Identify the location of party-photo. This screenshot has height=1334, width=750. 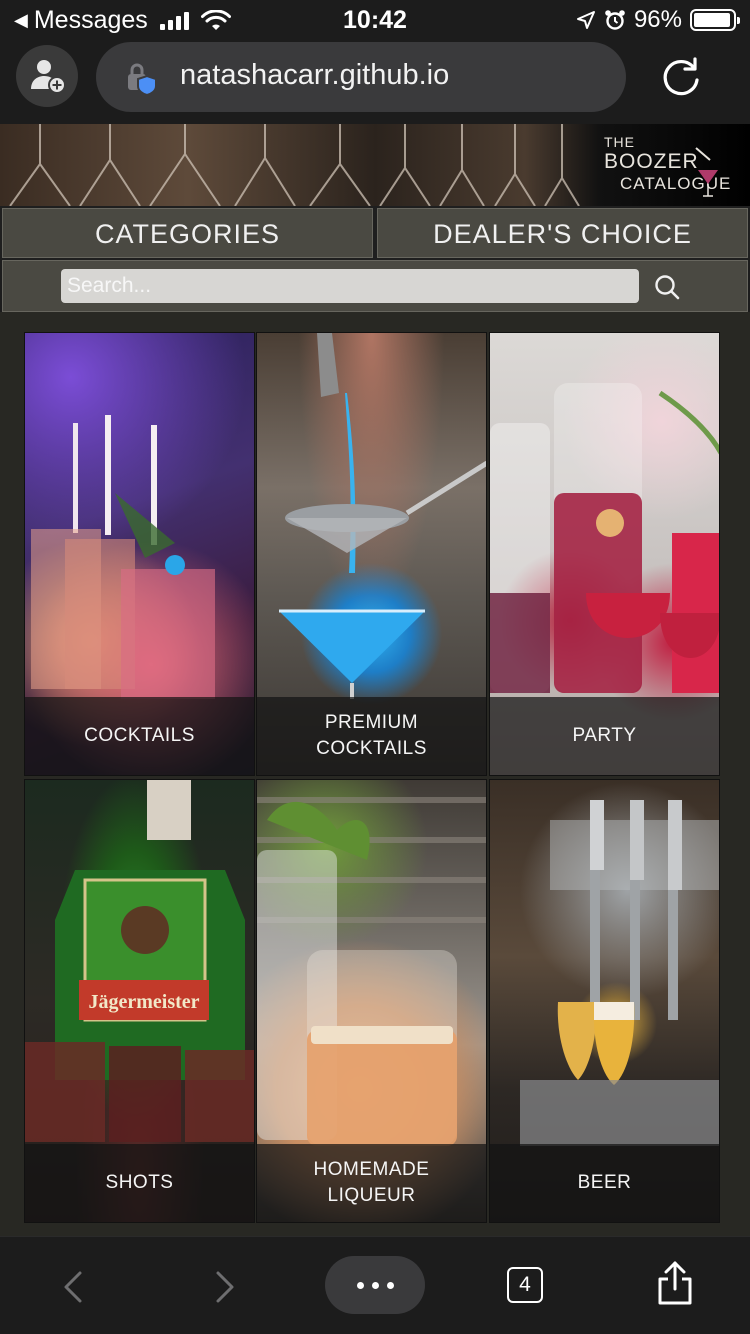
(604, 538).